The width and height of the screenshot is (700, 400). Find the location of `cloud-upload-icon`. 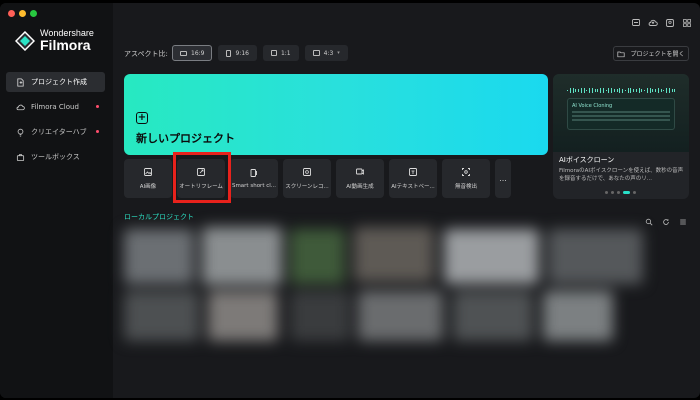

cloud-upload-icon is located at coordinates (653, 19).